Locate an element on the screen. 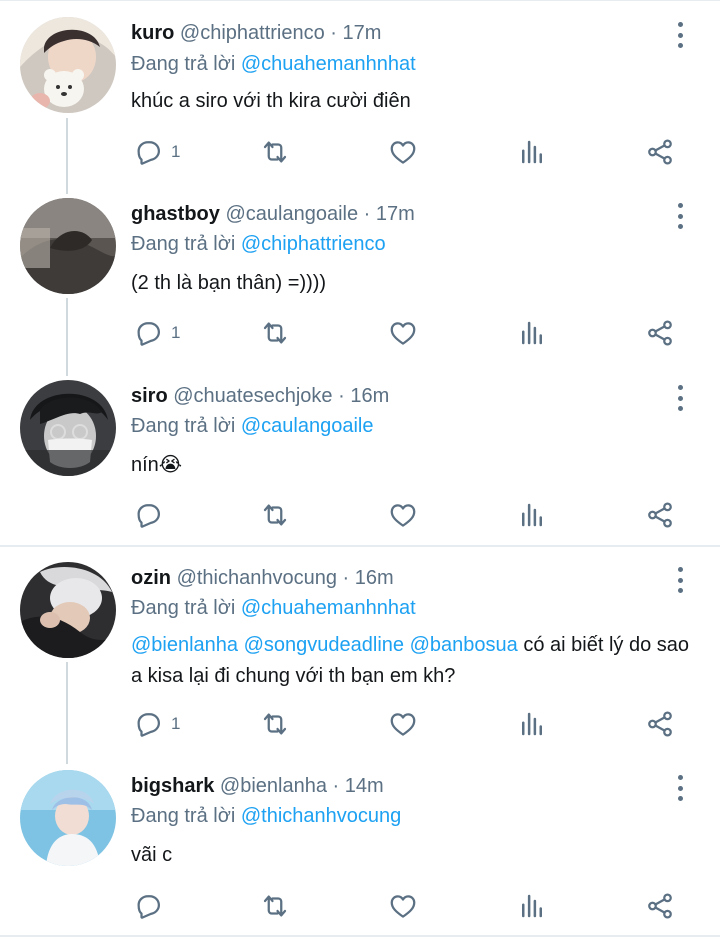 This screenshot has height=939, width=720. reply-to-mention: @caulangoaile is located at coordinates (307, 426).